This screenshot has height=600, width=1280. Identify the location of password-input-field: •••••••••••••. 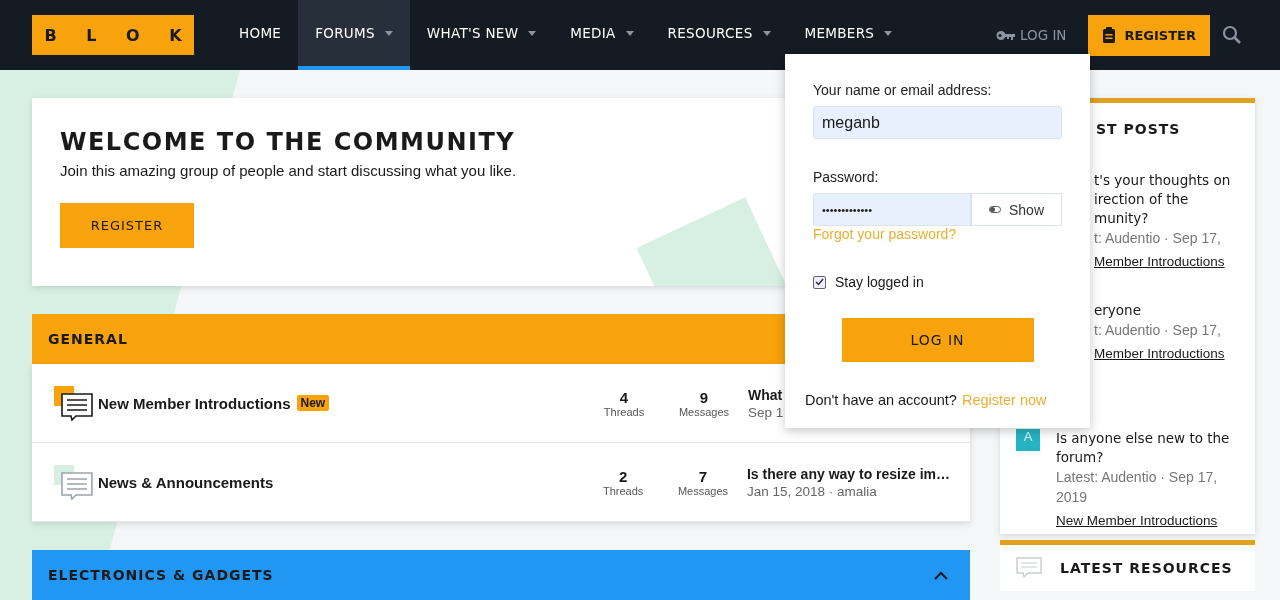
(892, 209).